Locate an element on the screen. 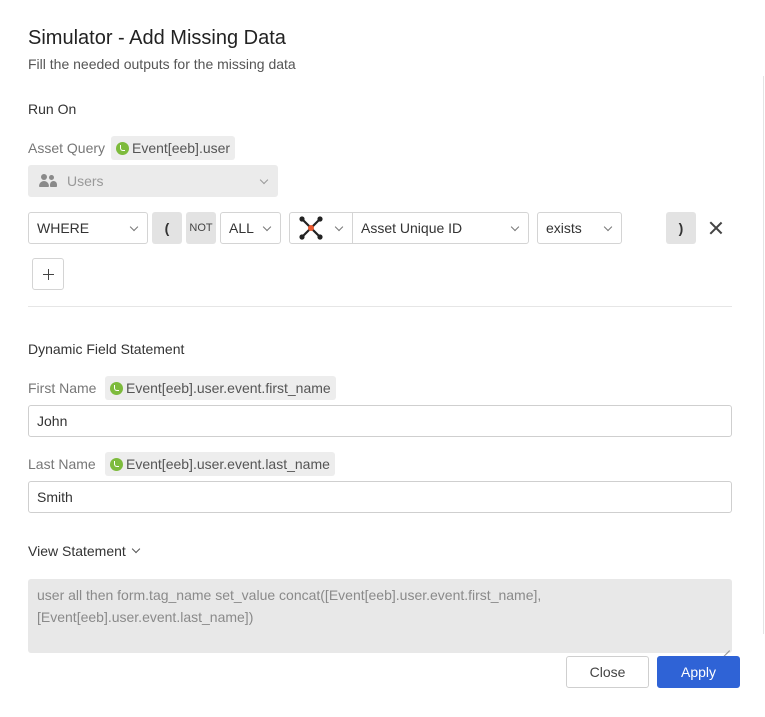 The image size is (765, 717). close-button: Close is located at coordinates (607, 672).